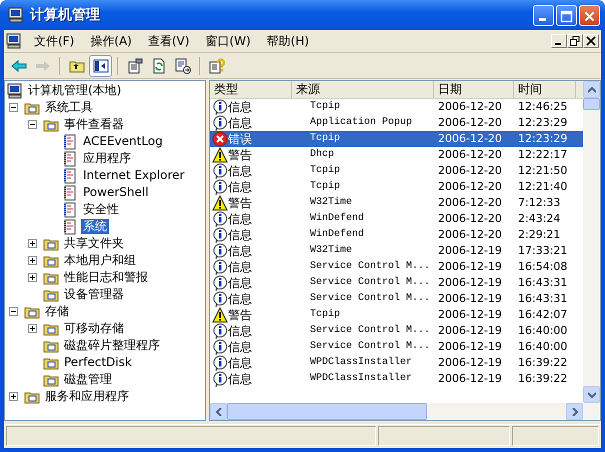 The height and width of the screenshot is (452, 605). What do you see at coordinates (396, 187) in the screenshot?
I see `table-row: 信息 Tcpip 2006-12-20 12:21:40` at bounding box center [396, 187].